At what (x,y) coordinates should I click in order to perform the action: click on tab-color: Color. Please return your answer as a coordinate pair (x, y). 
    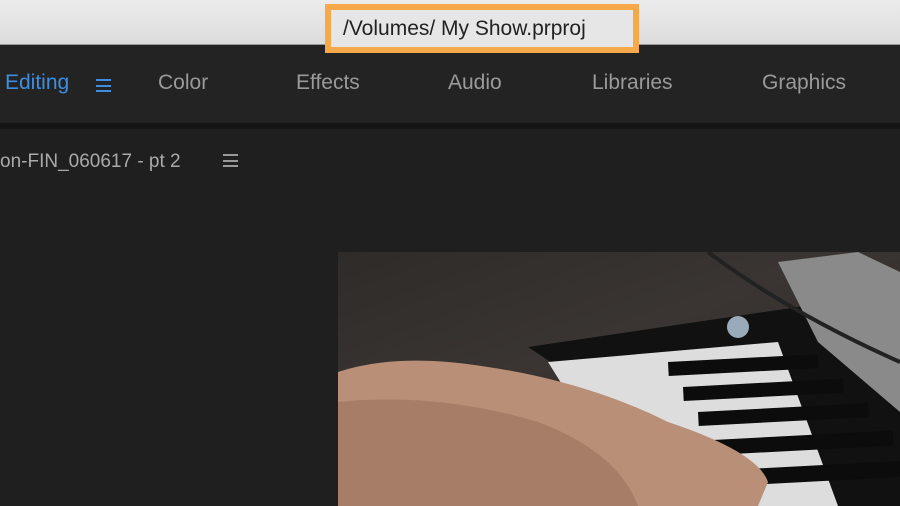
    Looking at the image, I should click on (183, 83).